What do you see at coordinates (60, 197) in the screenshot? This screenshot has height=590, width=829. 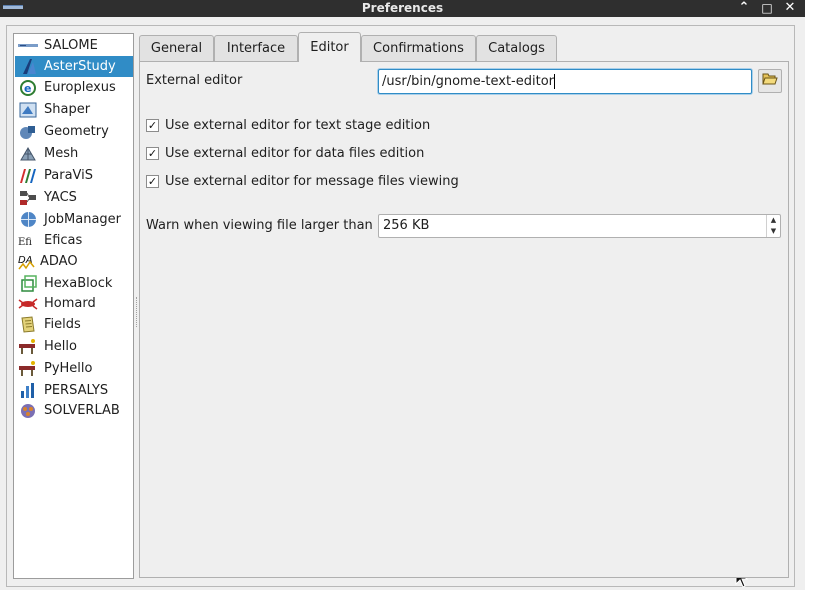 I see `module-label: YACS` at bounding box center [60, 197].